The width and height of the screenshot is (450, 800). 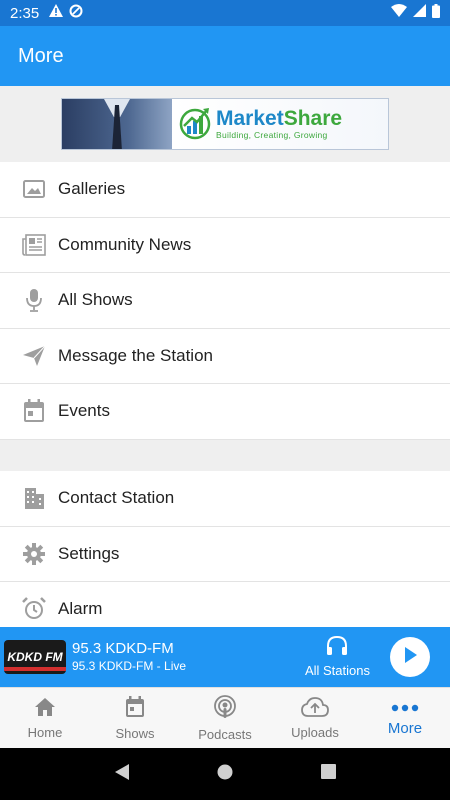 I want to click on tab-label: Uploads, so click(x=315, y=732).